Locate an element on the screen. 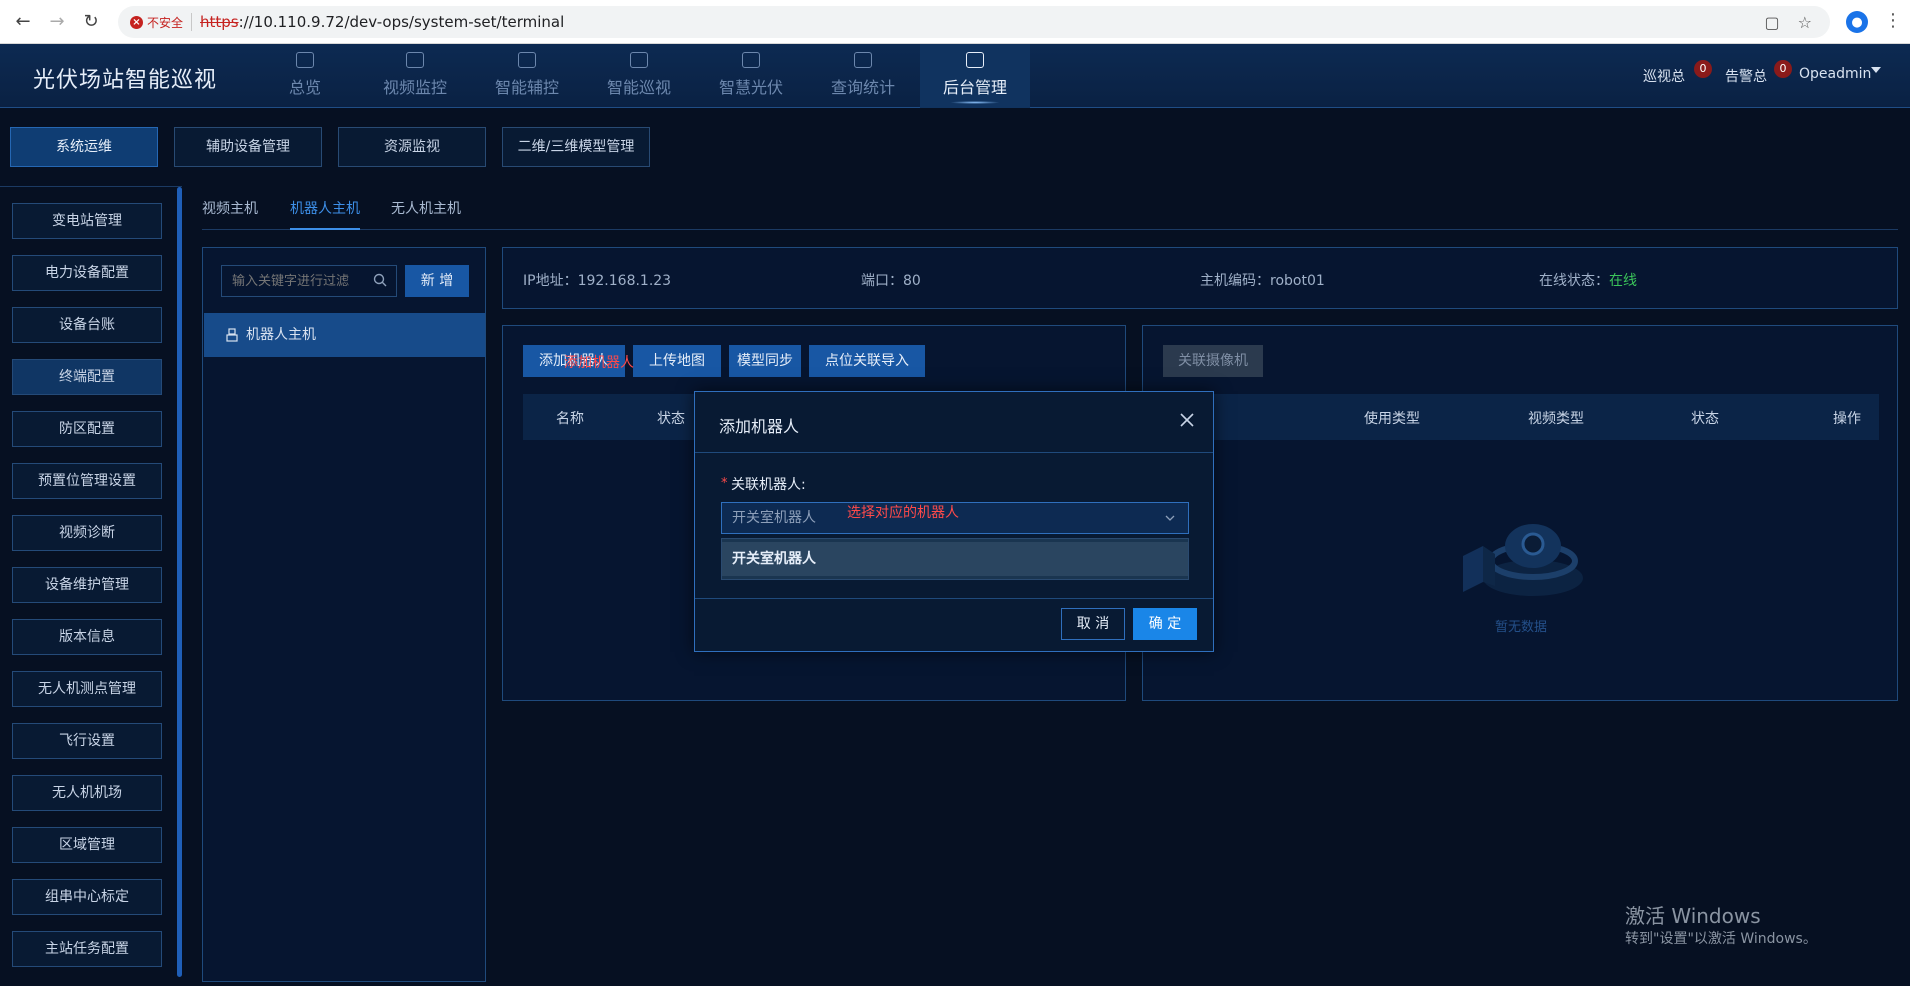  chevron-down-icon is located at coordinates (1170, 518).